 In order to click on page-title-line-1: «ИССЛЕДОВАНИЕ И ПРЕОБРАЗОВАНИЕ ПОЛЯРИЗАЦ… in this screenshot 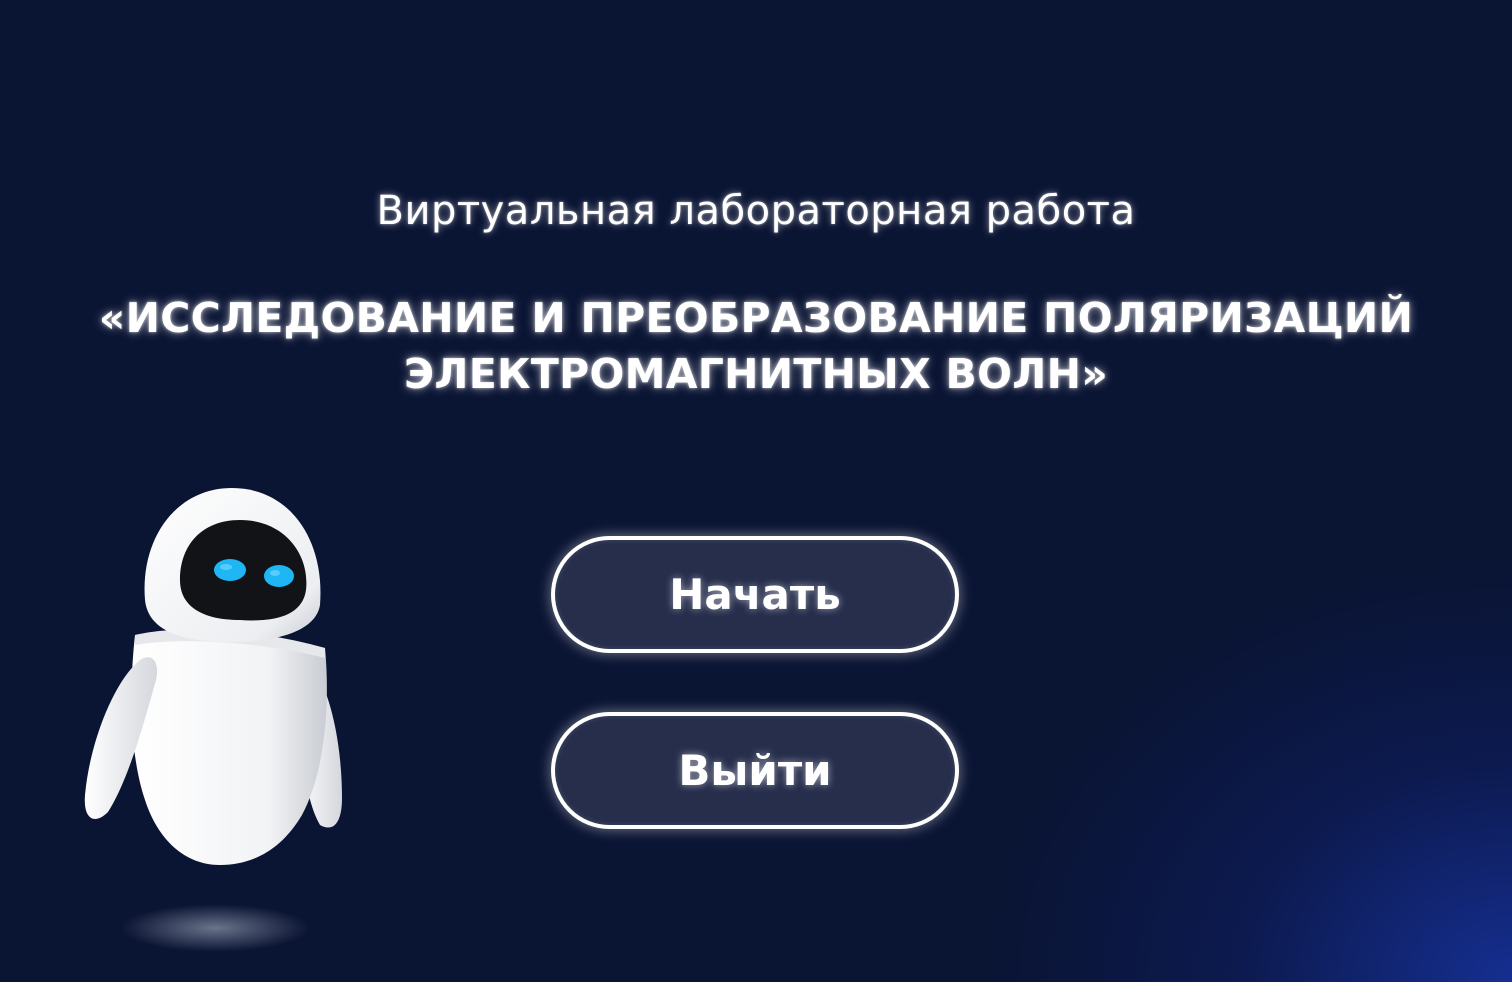, I will do `click(756, 318)`.